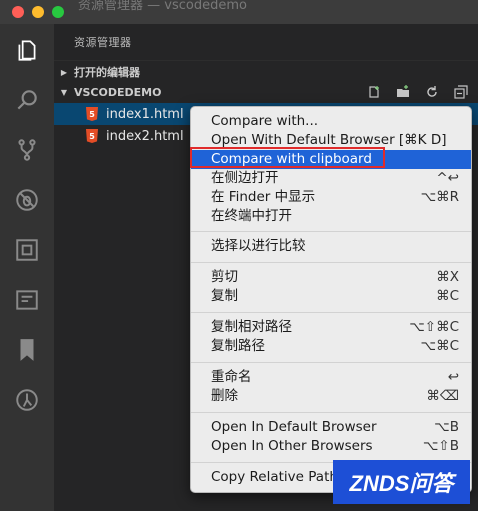  I want to click on extensions-icon, so click(27, 250).